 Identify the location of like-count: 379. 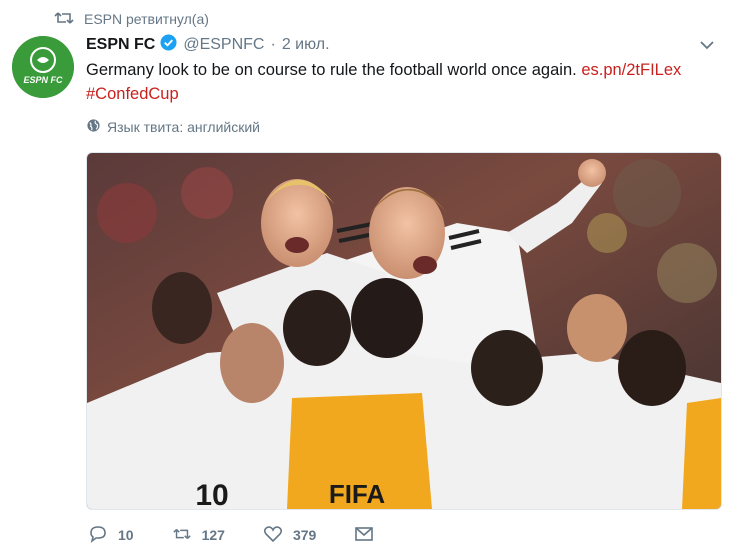
(304, 535).